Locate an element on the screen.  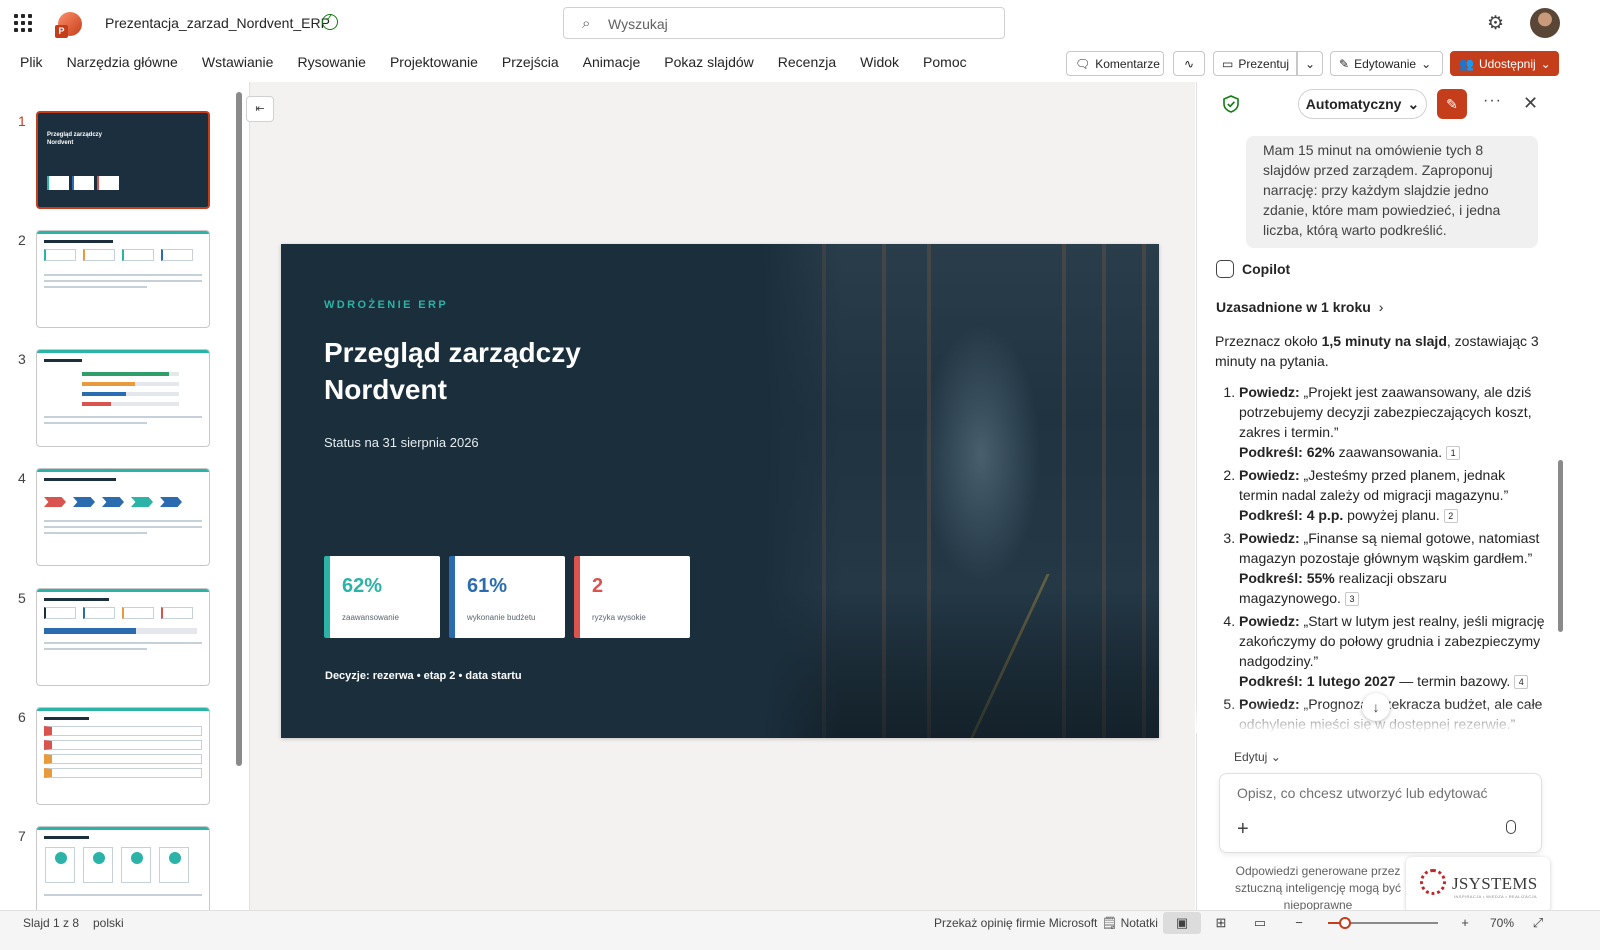
edit-dropdown: Edytuj ⌄ is located at coordinates (1257, 757).